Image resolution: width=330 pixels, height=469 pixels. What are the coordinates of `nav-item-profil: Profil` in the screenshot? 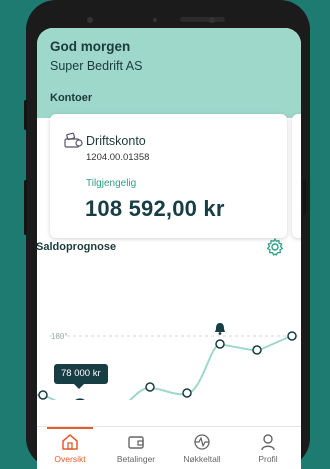 It's located at (268, 448).